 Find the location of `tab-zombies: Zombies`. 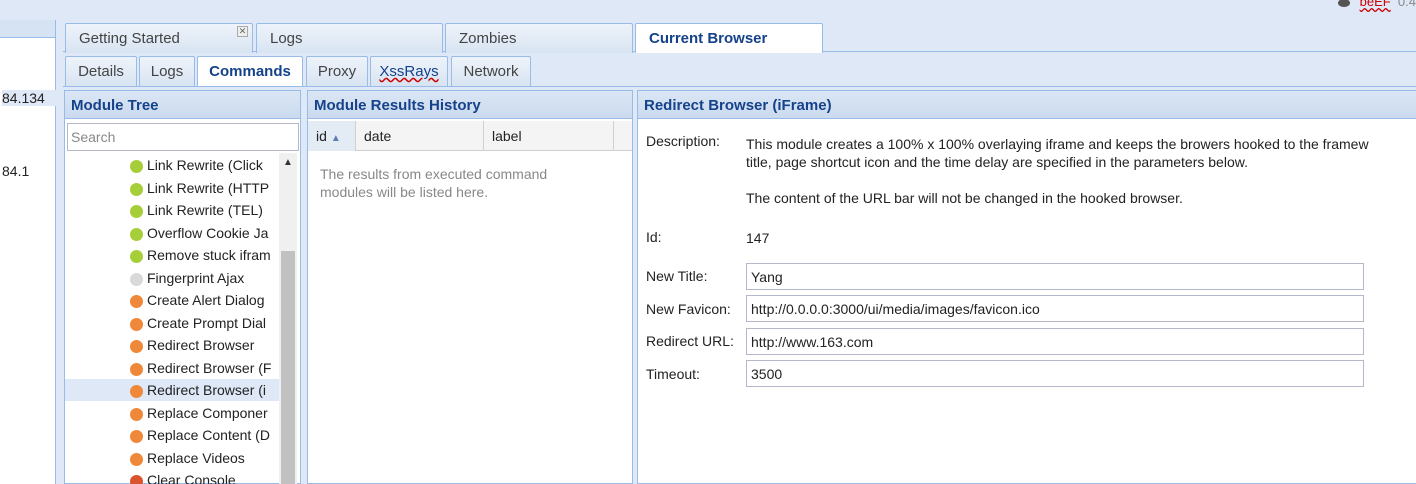

tab-zombies: Zombies is located at coordinates (539, 38).